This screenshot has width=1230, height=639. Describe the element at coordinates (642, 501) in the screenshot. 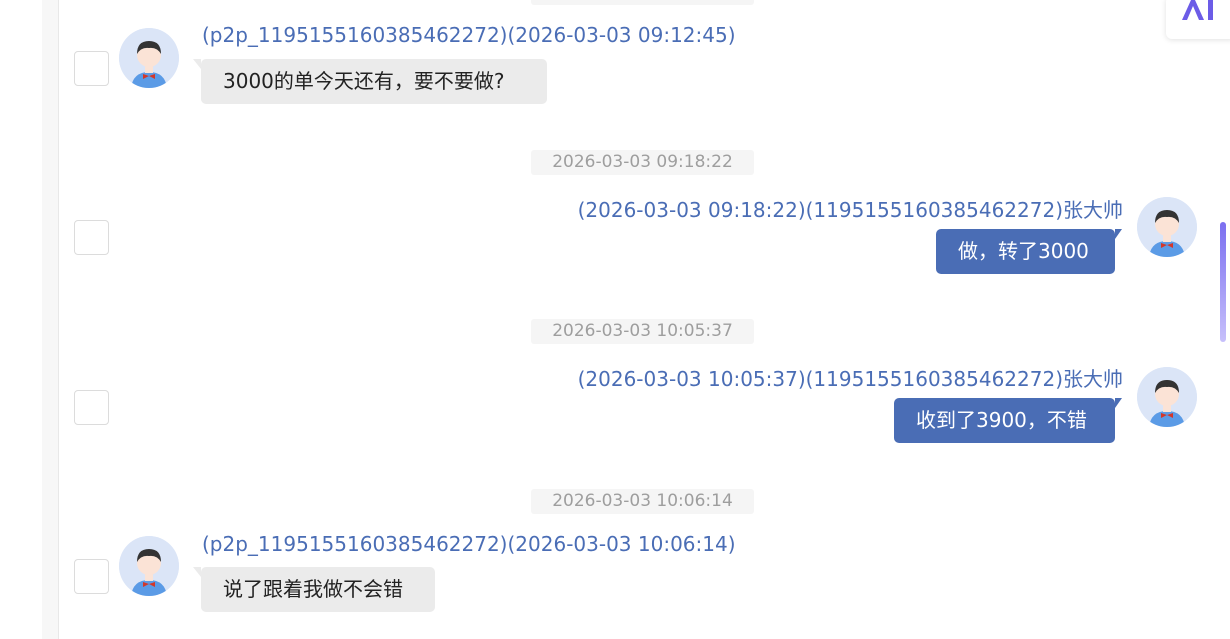

I see `time-divider: 2026-03-03 10:06:14` at that location.